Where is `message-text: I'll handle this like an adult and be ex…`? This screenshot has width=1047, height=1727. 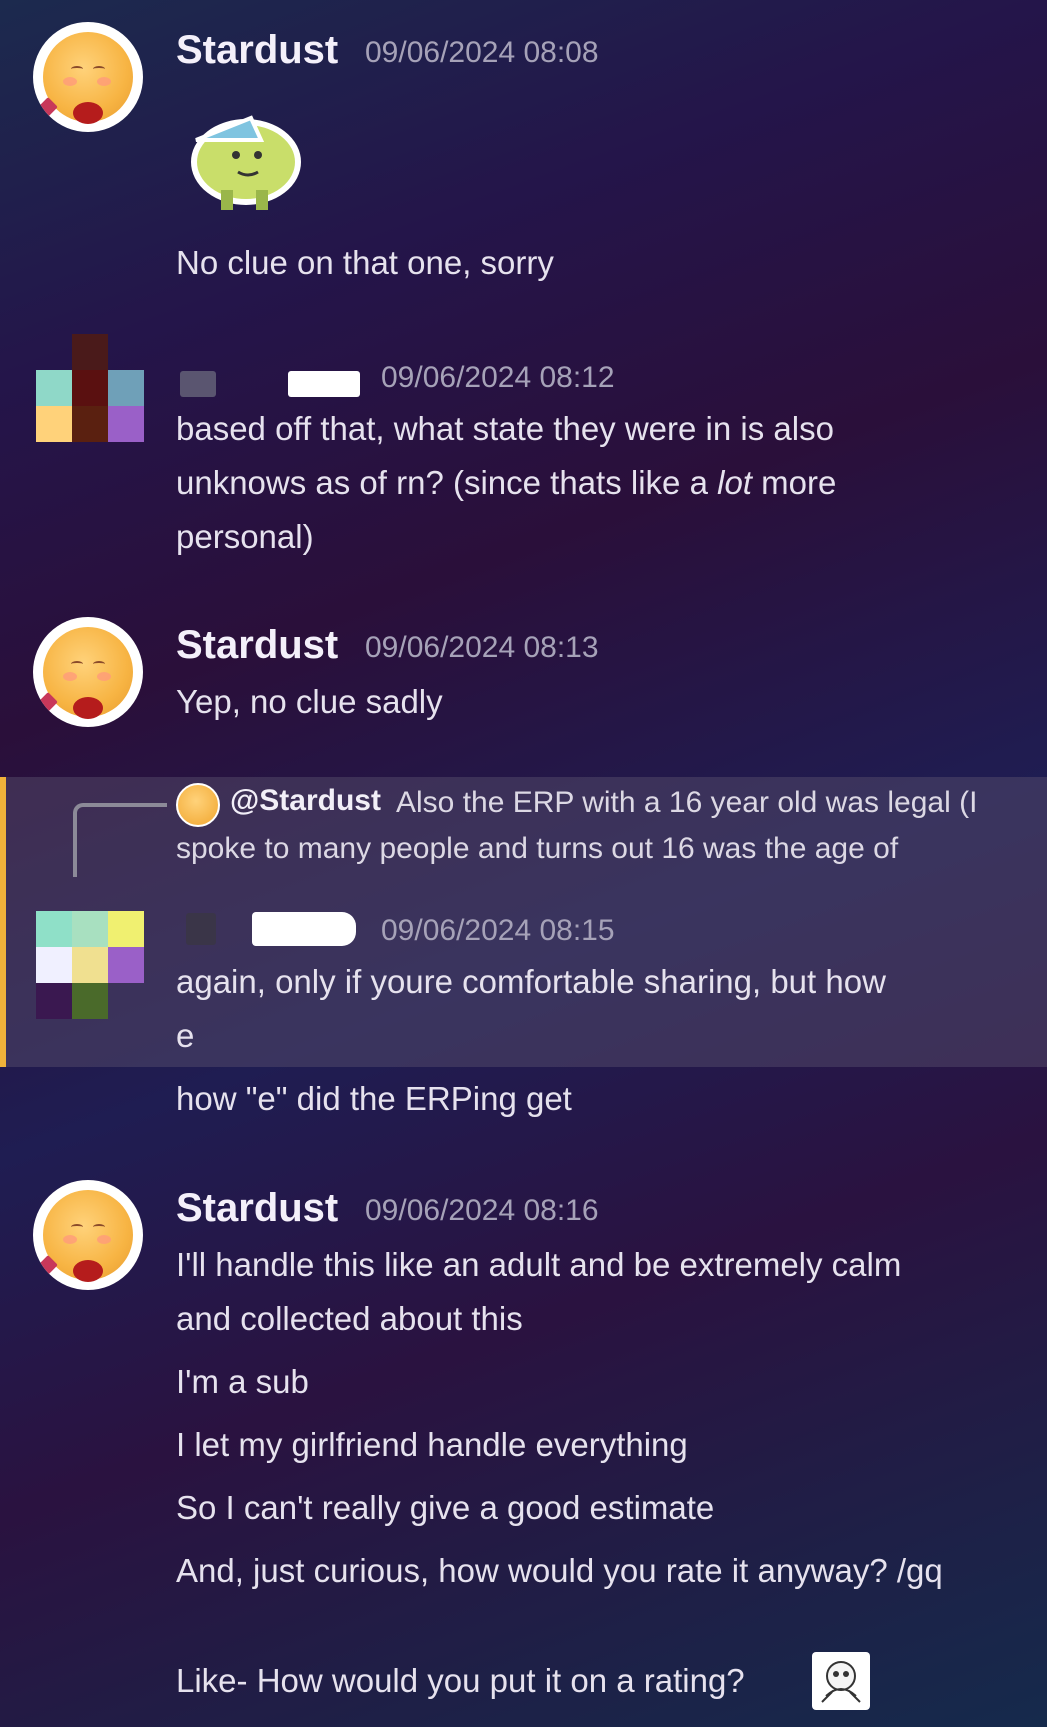 message-text: I'll handle this like an adult and be ex… is located at coordinates (539, 1264).